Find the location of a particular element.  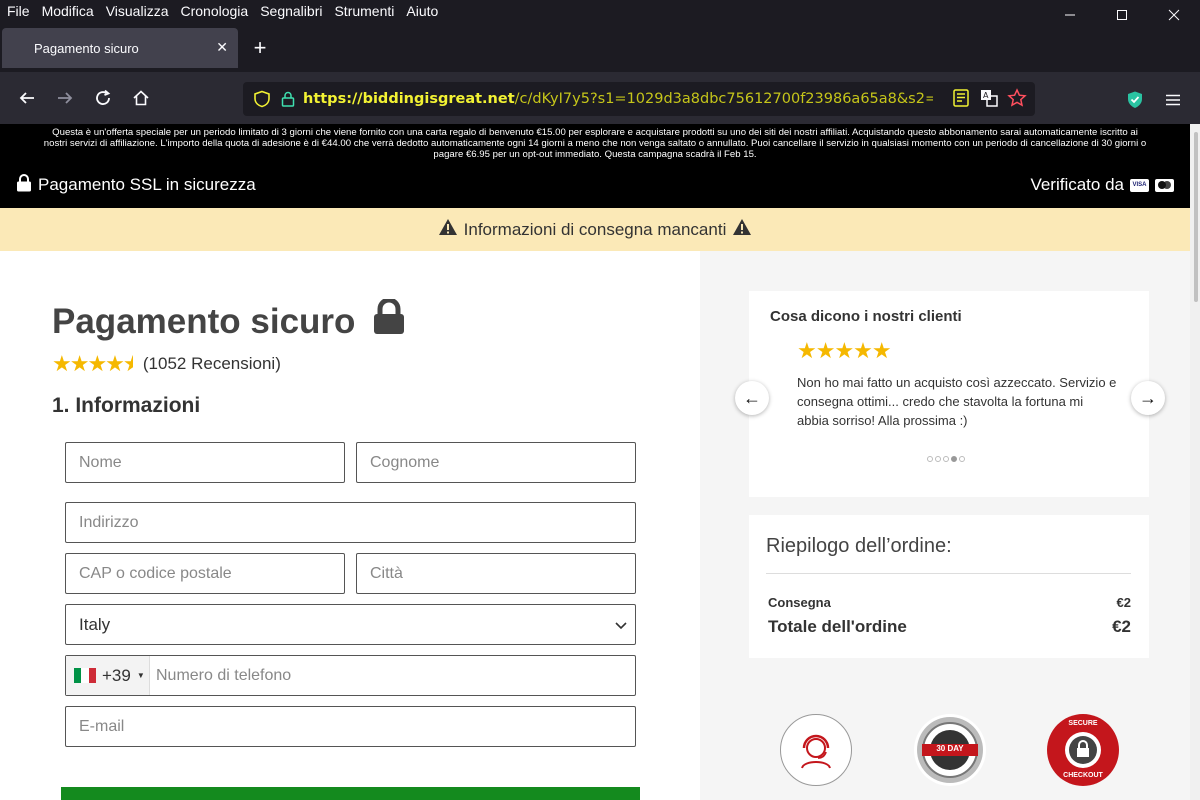

menu-history: Cronologia is located at coordinates (214, 11).